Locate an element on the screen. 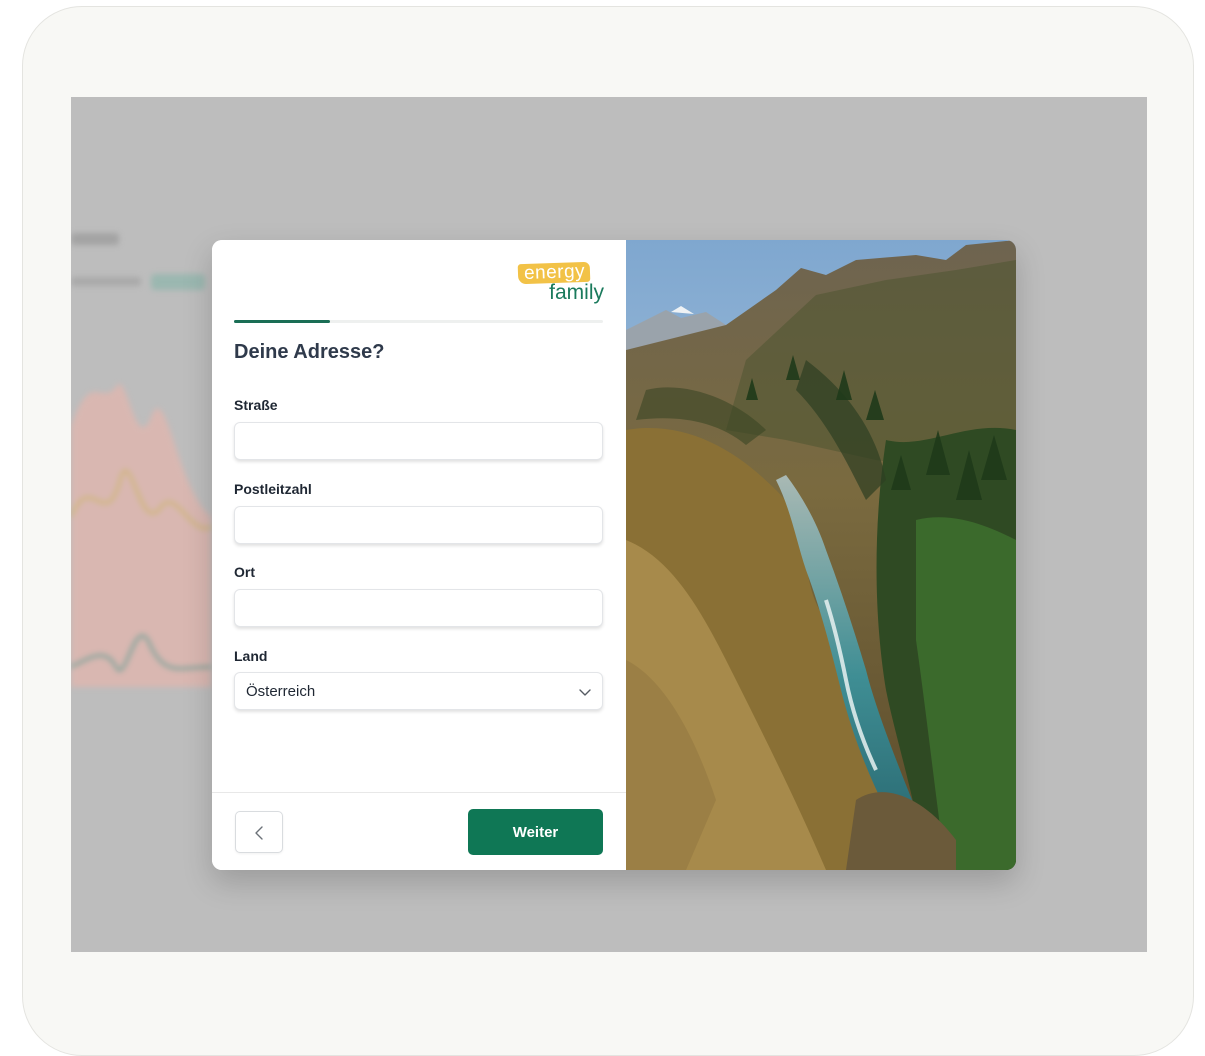  background-badge-placeholder is located at coordinates (178, 282).